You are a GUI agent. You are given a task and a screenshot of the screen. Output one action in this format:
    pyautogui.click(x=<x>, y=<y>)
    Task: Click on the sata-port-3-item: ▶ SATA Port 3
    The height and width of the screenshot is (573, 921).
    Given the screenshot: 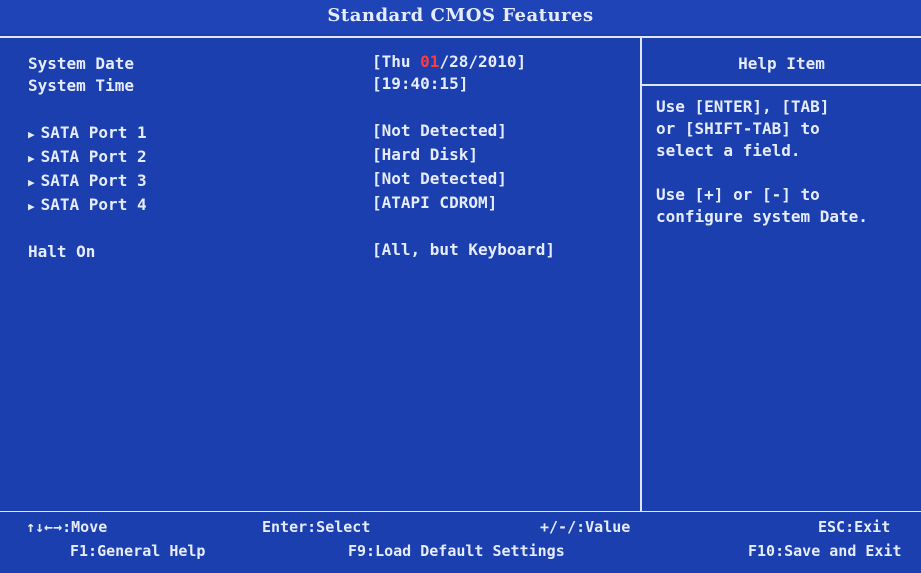 What is the action you would take?
    pyautogui.click(x=87, y=180)
    